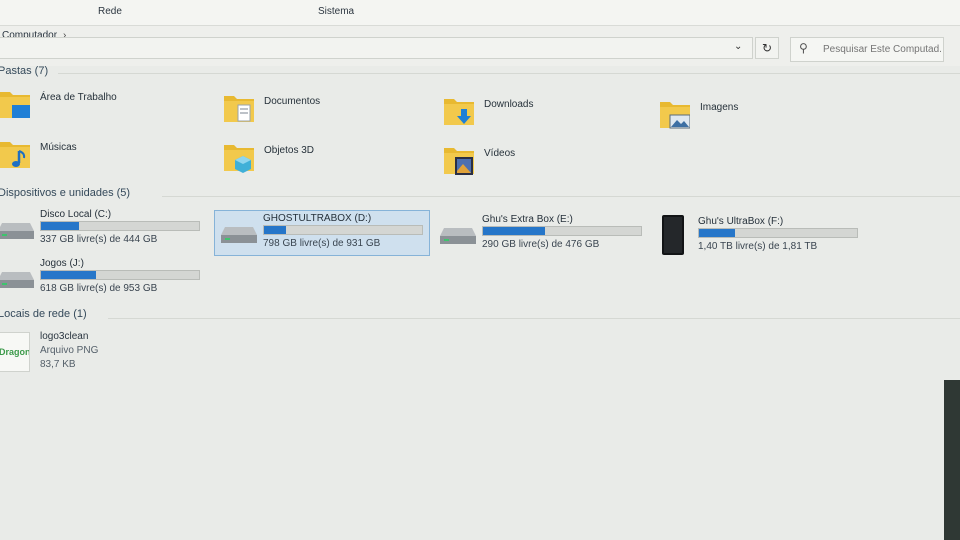 This screenshot has width=960, height=540. I want to click on 3d-objects-folder-icon, so click(239, 159).